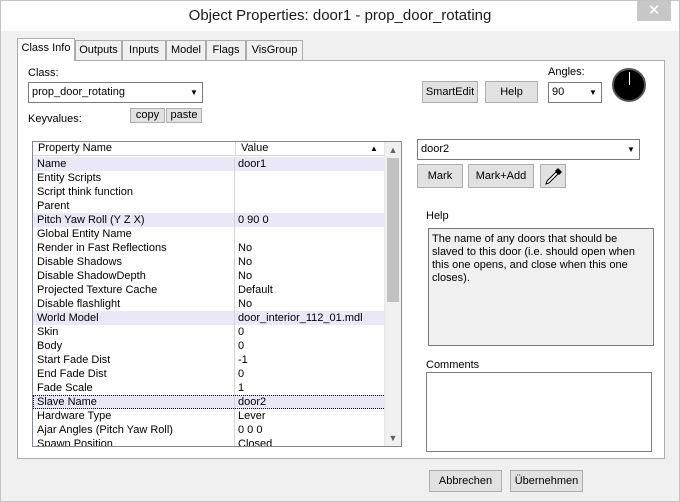 This screenshot has height=502, width=680. Describe the element at coordinates (241, 388) in the screenshot. I see `row-value: 1` at that location.